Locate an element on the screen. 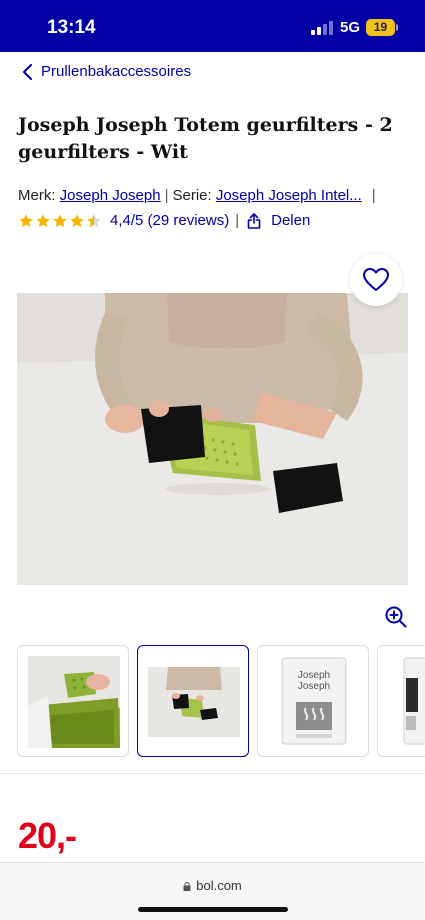 This screenshot has width=425, height=920. star-half-icon is located at coordinates (94, 220).